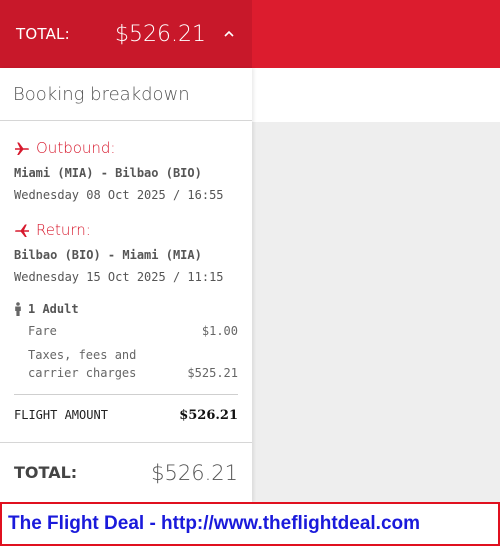  What do you see at coordinates (22, 230) in the screenshot?
I see `plane-return-icon` at bounding box center [22, 230].